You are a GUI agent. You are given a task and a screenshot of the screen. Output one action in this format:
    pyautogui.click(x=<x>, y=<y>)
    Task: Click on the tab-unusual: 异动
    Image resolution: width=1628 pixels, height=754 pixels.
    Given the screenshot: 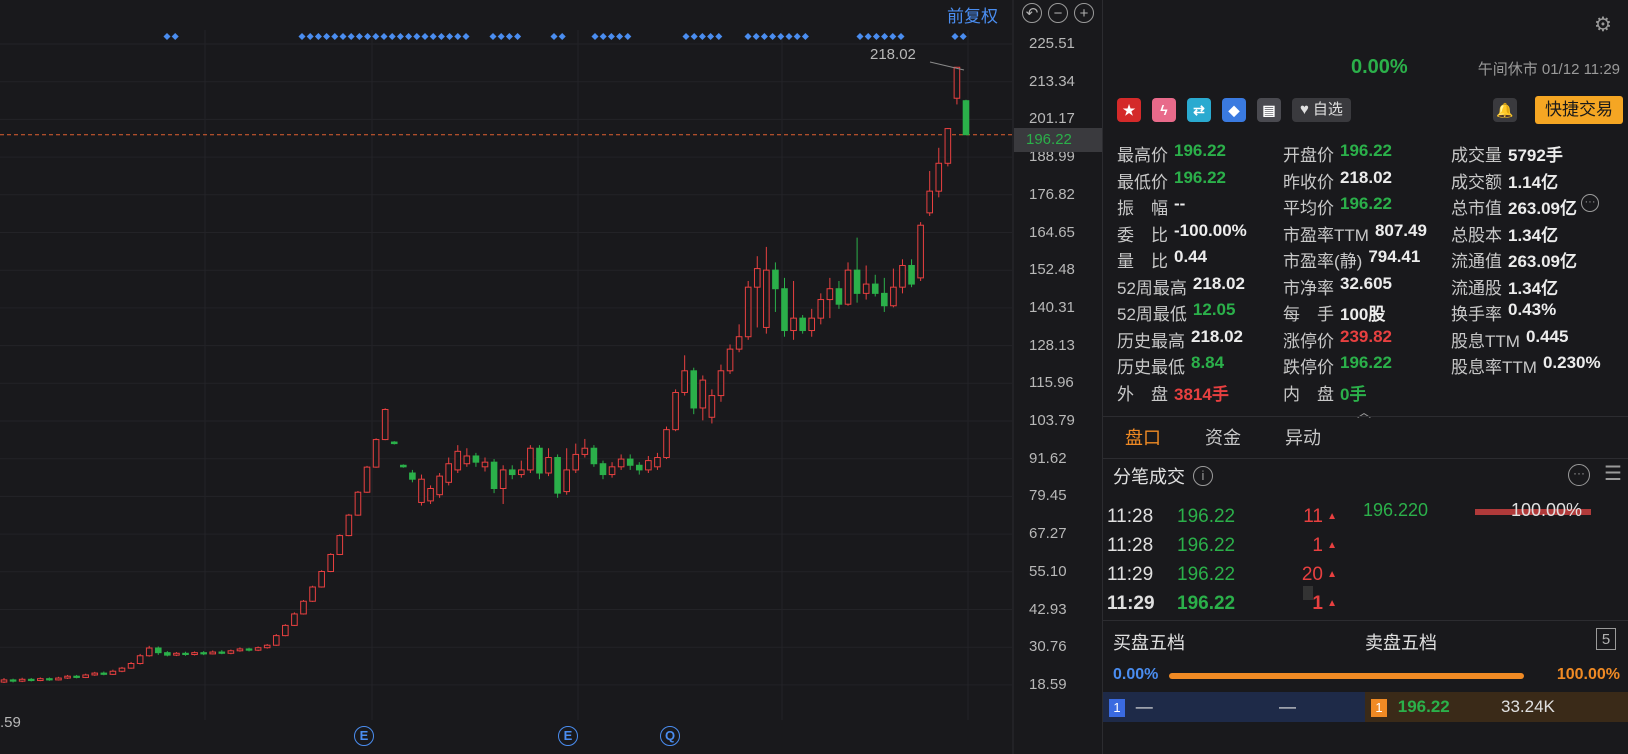 What is the action you would take?
    pyautogui.click(x=1303, y=438)
    